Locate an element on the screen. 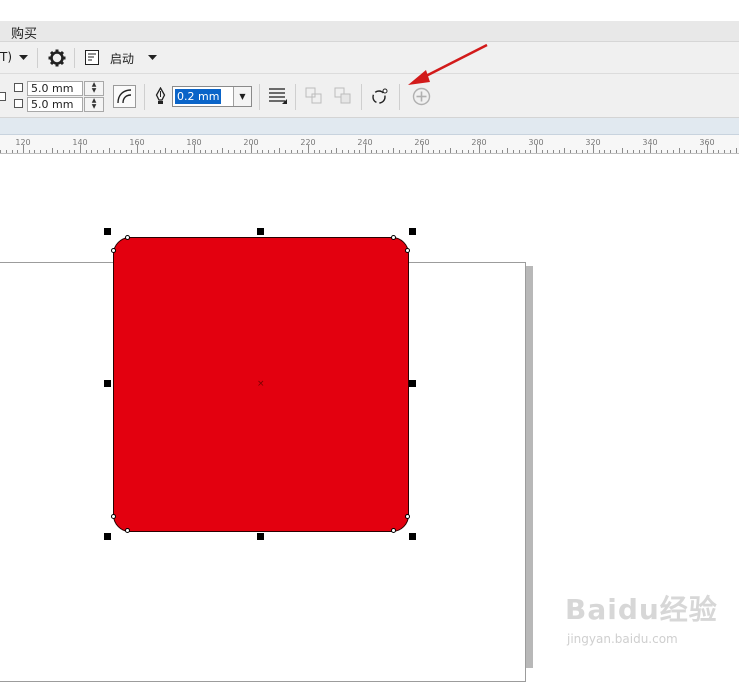 This screenshot has height=682, width=739. outline-width-value: 0.2 mm is located at coordinates (198, 96).